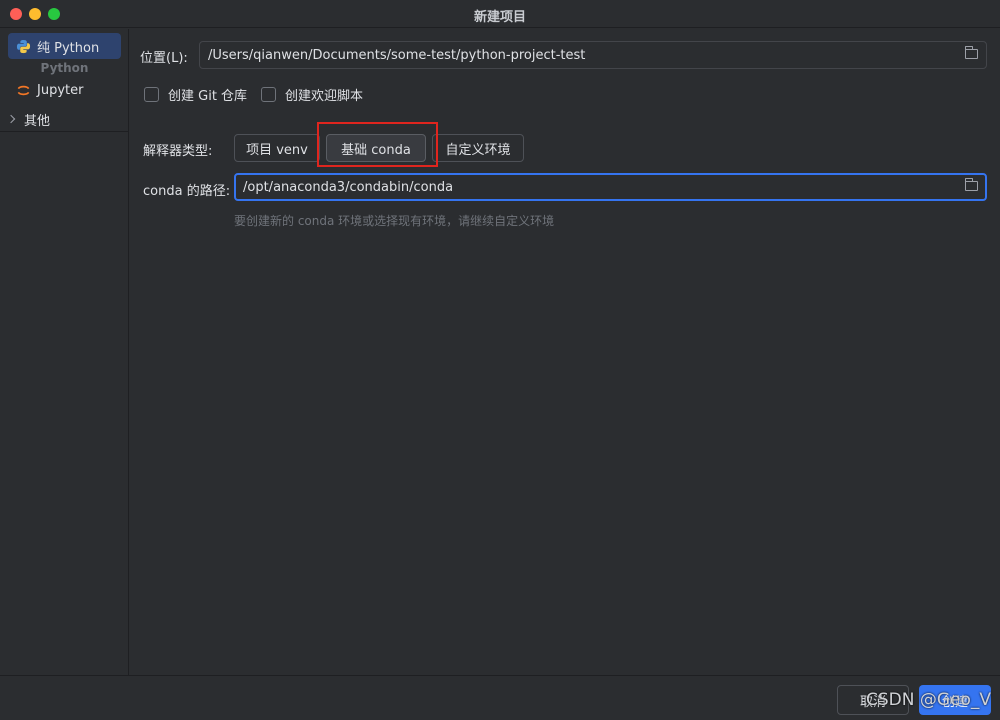 The height and width of the screenshot is (720, 1000). I want to click on annotation-highlight-box, so click(377, 144).